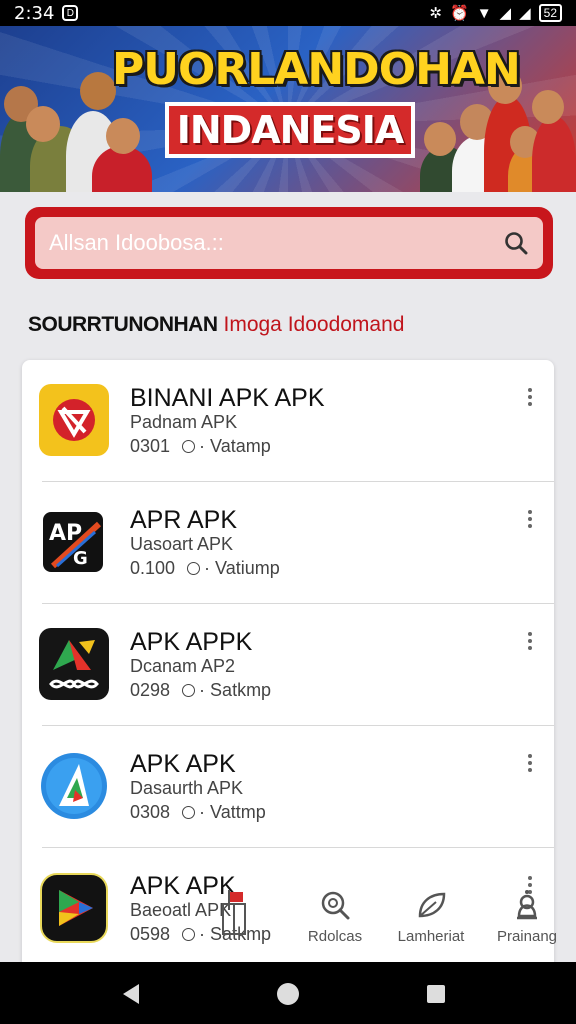 This screenshot has width=576, height=1024. I want to click on wifi-icon: ▼, so click(484, 13).